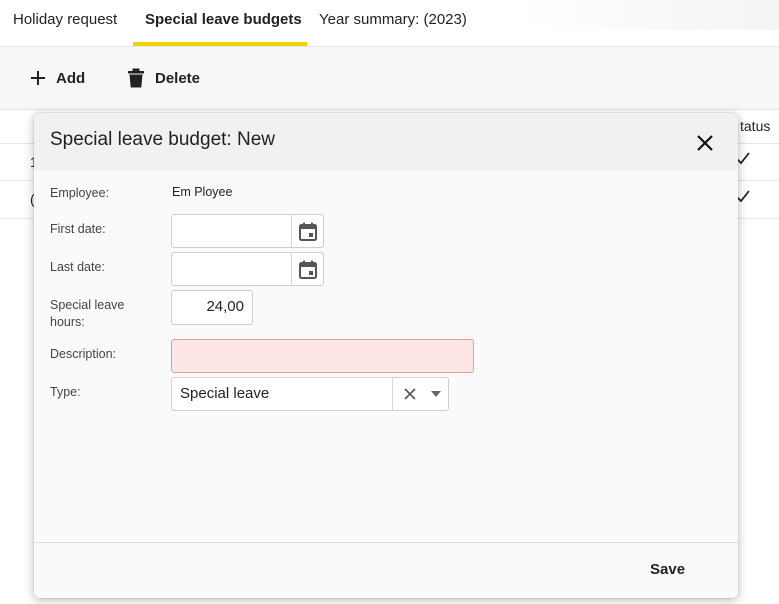  Describe the element at coordinates (83, 354) in the screenshot. I see `description-label: Description:` at that location.